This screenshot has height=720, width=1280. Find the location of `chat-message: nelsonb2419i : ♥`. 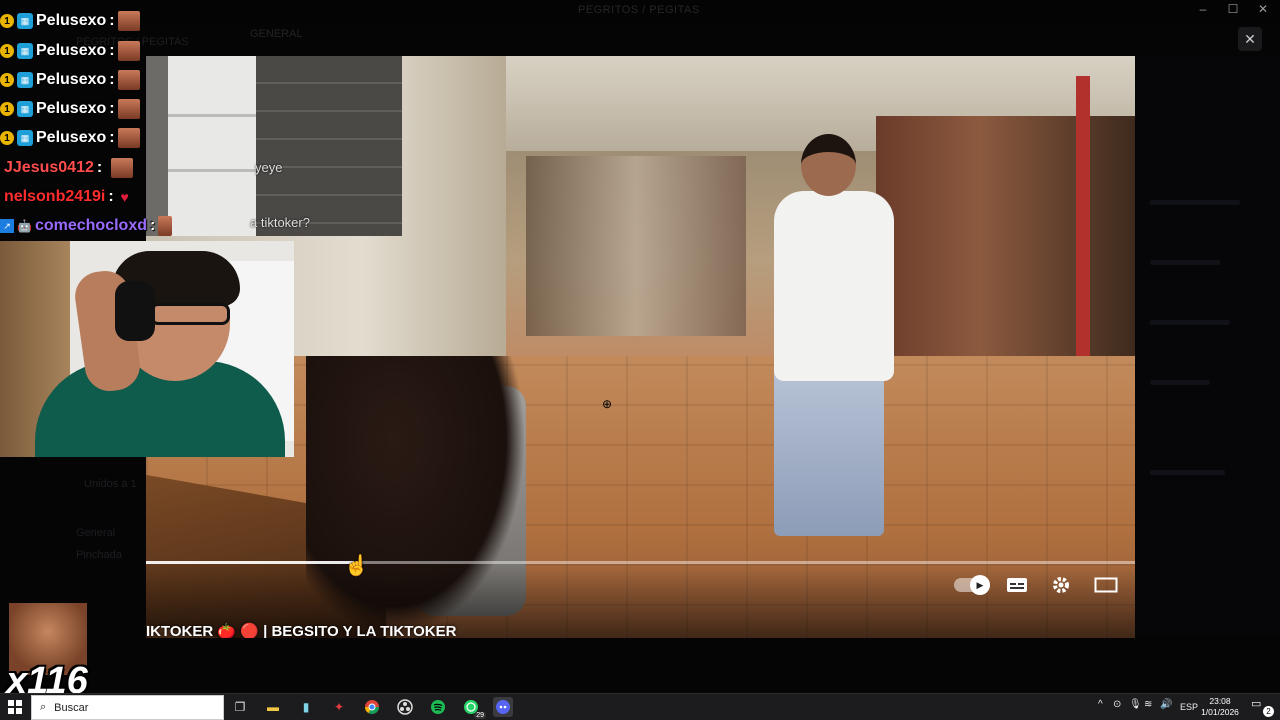

chat-message: nelsonb2419i : ♥ is located at coordinates (68, 197).